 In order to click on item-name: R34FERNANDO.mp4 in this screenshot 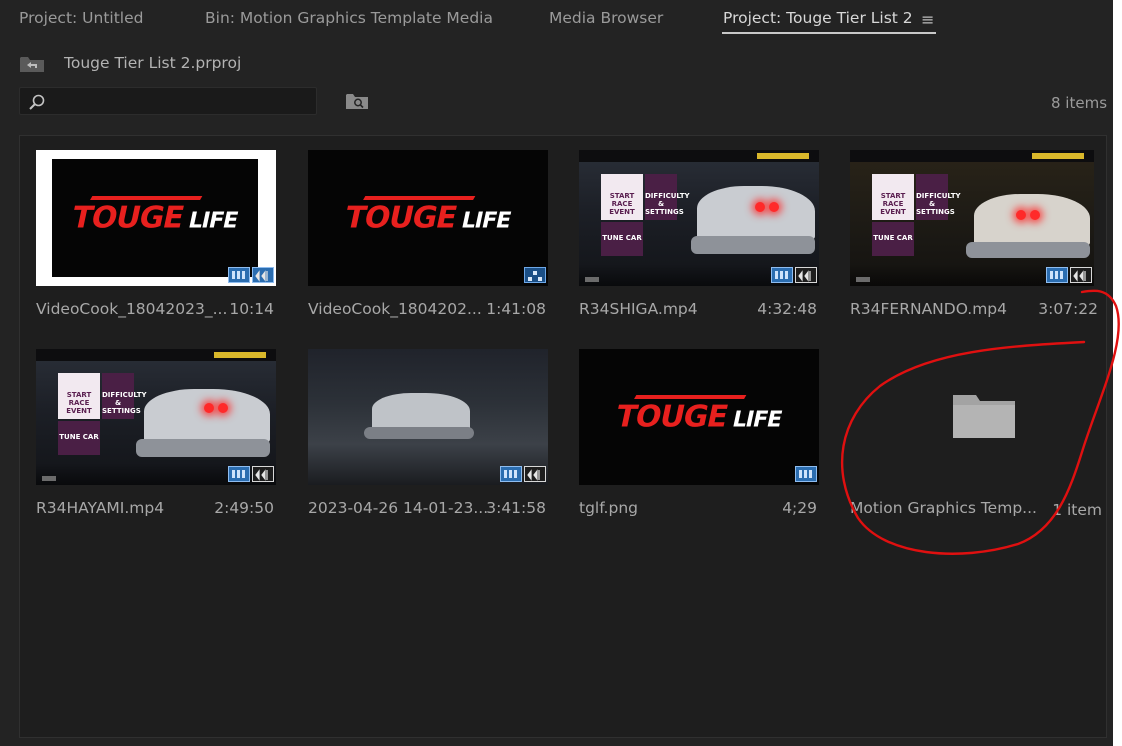, I will do `click(928, 309)`.